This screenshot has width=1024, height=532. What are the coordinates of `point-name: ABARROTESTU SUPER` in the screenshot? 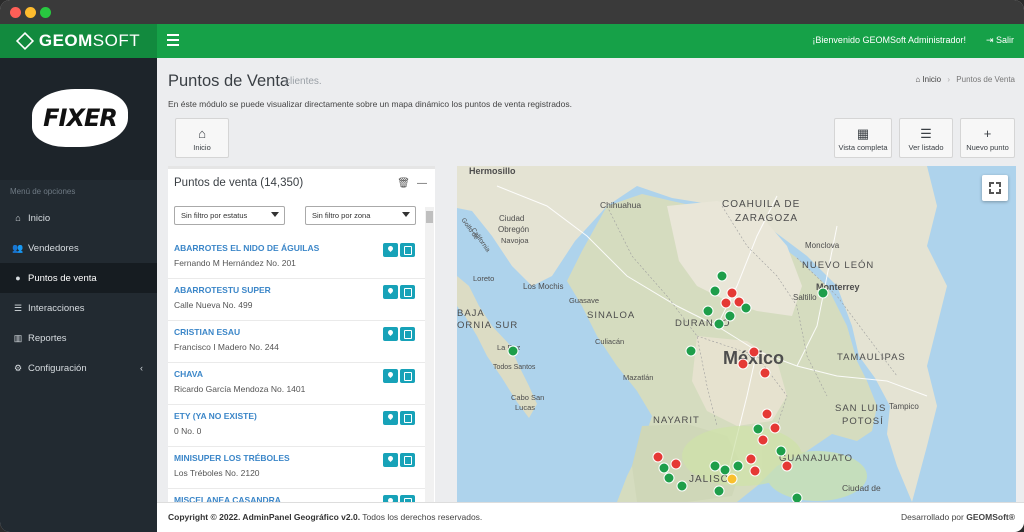 It's located at (222, 290).